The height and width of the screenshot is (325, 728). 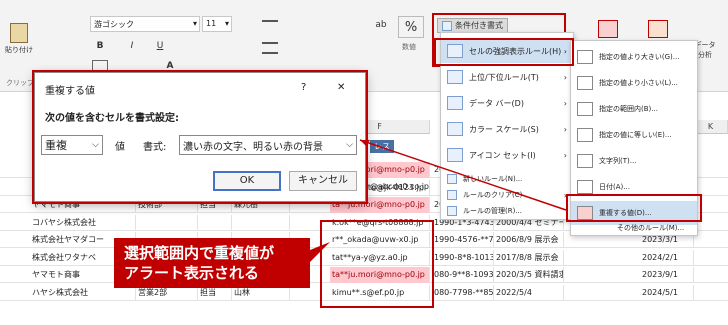 I want to click on callout-pointer, so click(x=320, y=252).